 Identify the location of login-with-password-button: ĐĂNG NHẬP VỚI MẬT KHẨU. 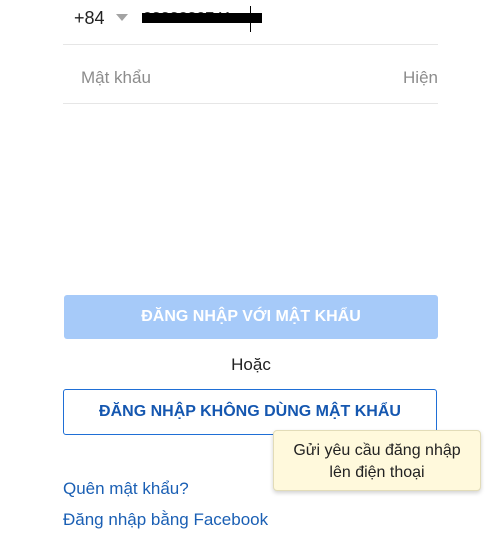
(251, 317).